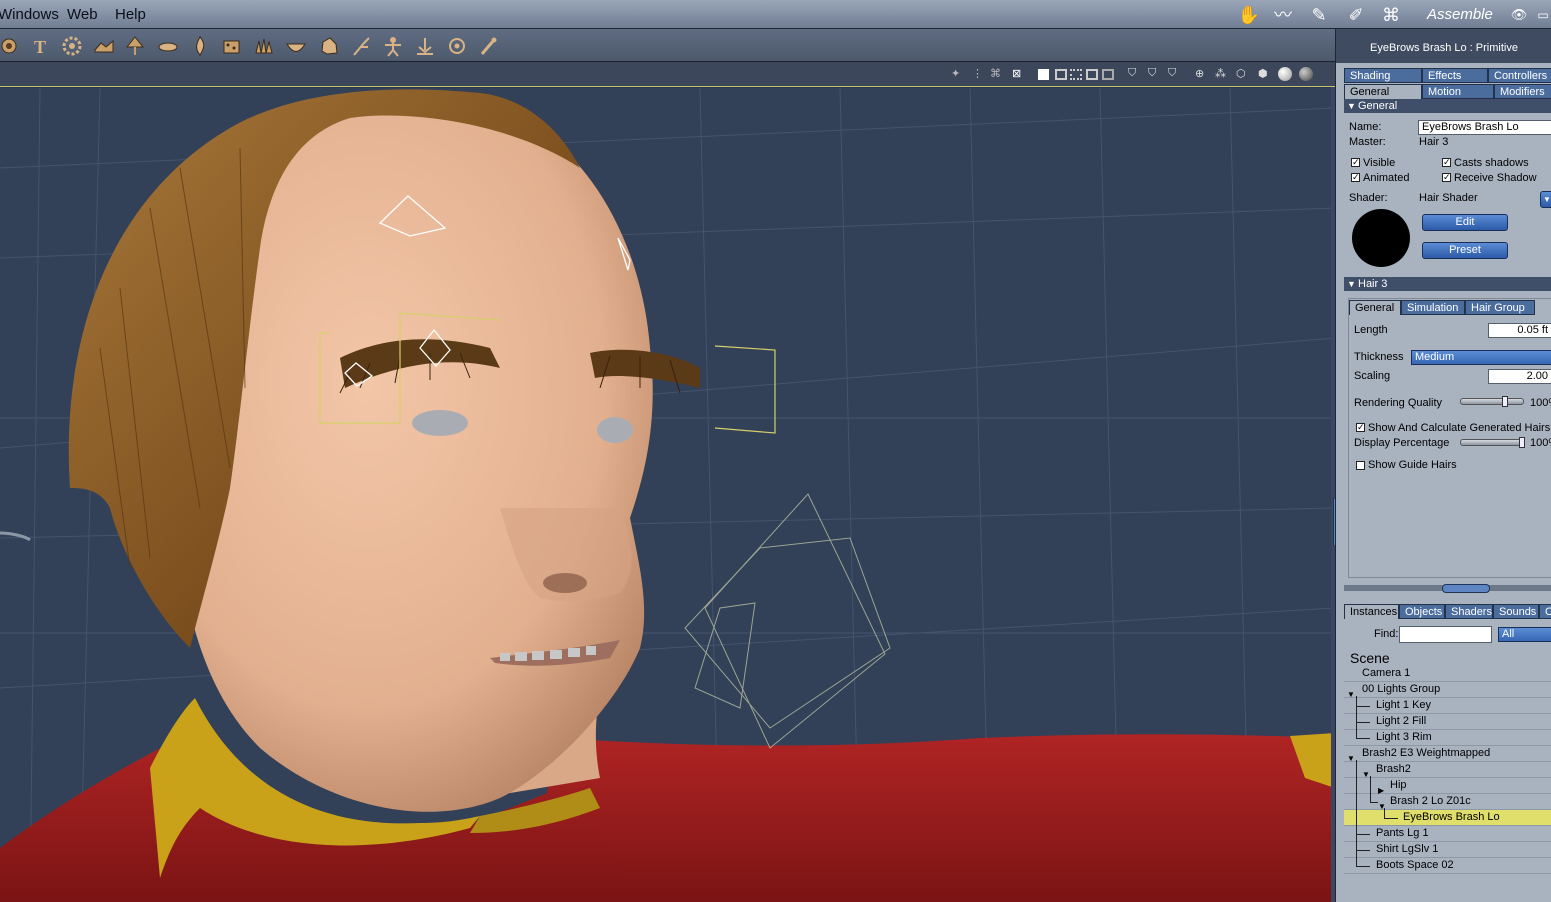  What do you see at coordinates (1319, 15) in the screenshot?
I see `face-room-icon: ✎` at bounding box center [1319, 15].